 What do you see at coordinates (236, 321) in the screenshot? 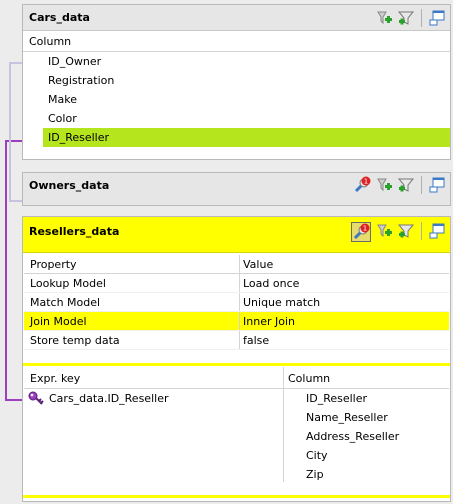
I see `property-row-join-model: Join Model Inner Join` at bounding box center [236, 321].